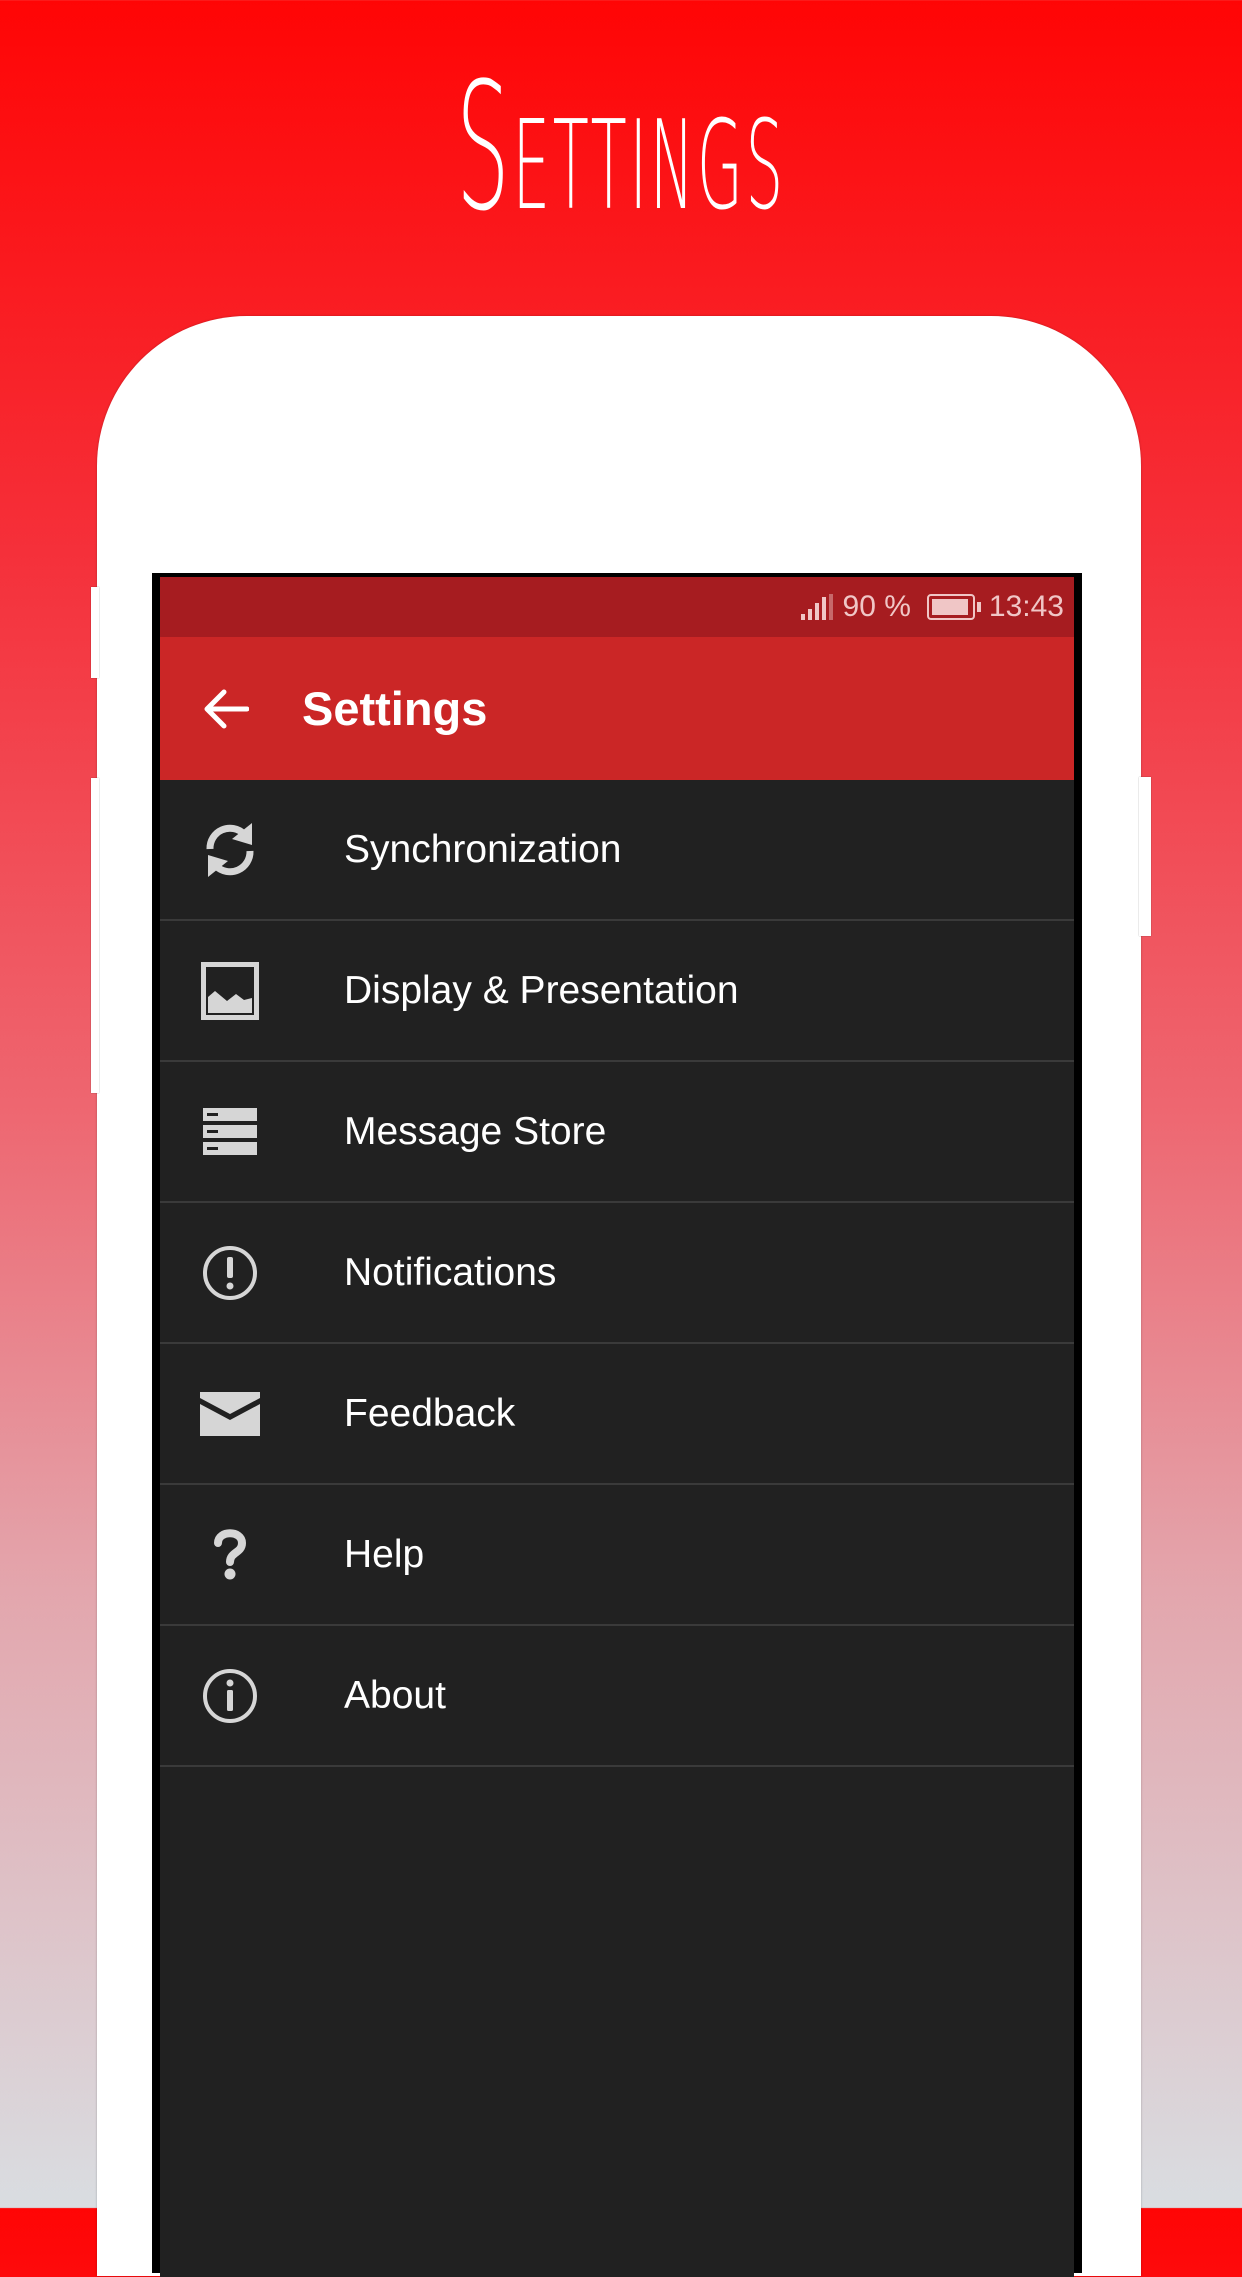 The height and width of the screenshot is (2277, 1242). Describe the element at coordinates (541, 990) in the screenshot. I see `settings-item-label: Display & Presentation` at that location.